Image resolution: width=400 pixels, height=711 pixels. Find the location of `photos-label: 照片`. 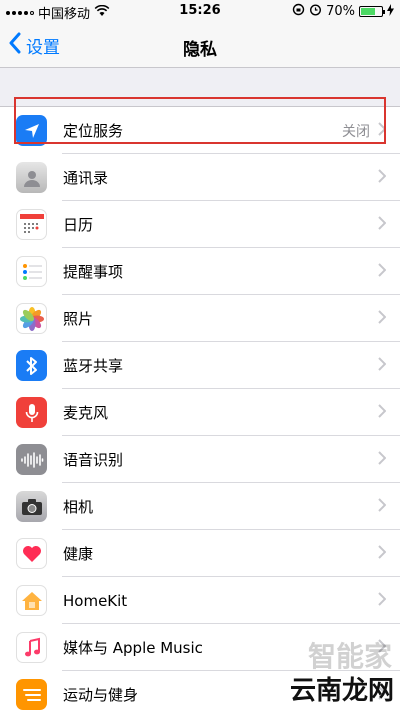

photos-label: 照片 is located at coordinates (78, 319).